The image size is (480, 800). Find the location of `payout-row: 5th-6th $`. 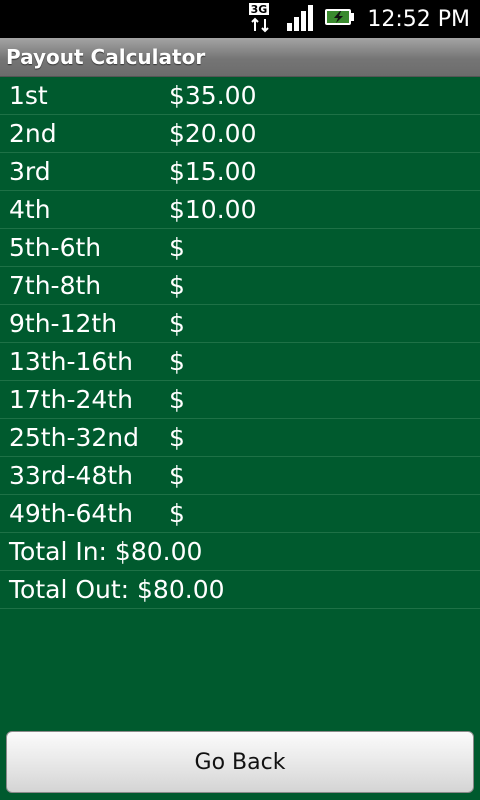

payout-row: 5th-6th $ is located at coordinates (240, 248).